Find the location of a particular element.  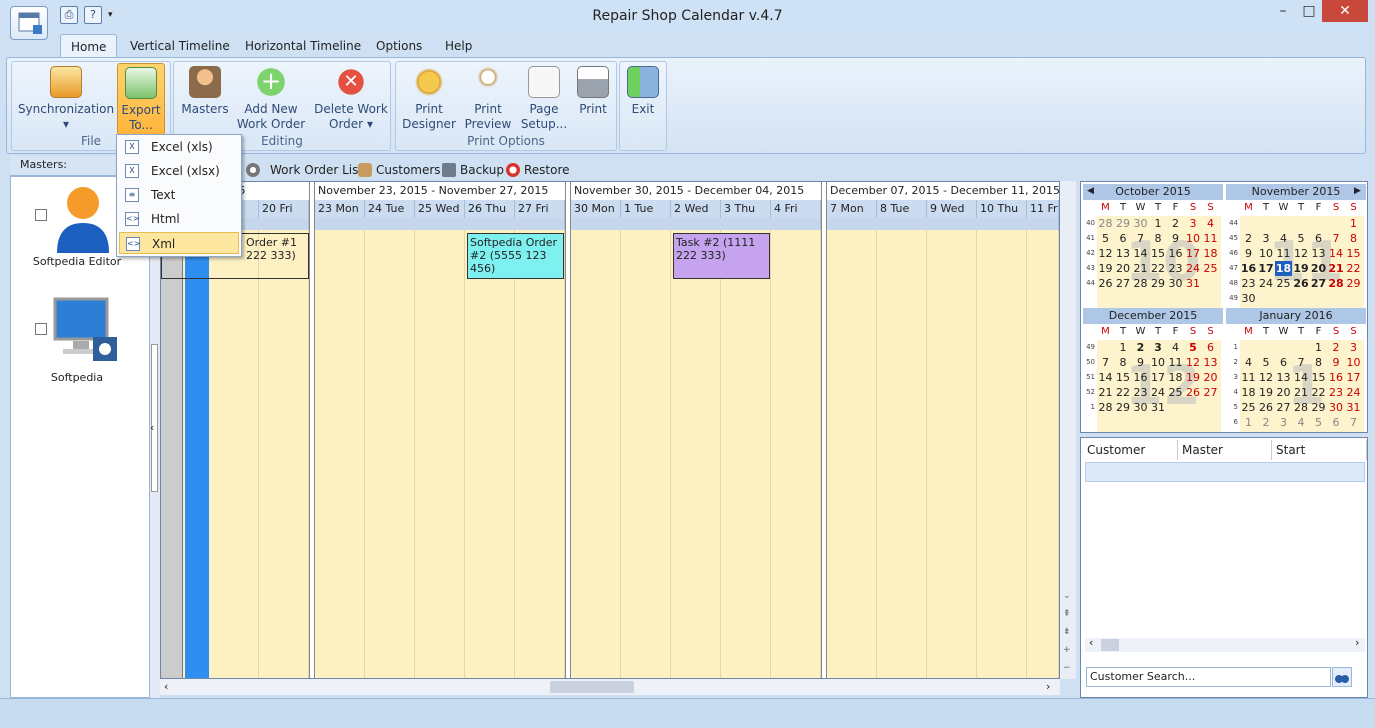

scroll-thumb is located at coordinates (592, 687).